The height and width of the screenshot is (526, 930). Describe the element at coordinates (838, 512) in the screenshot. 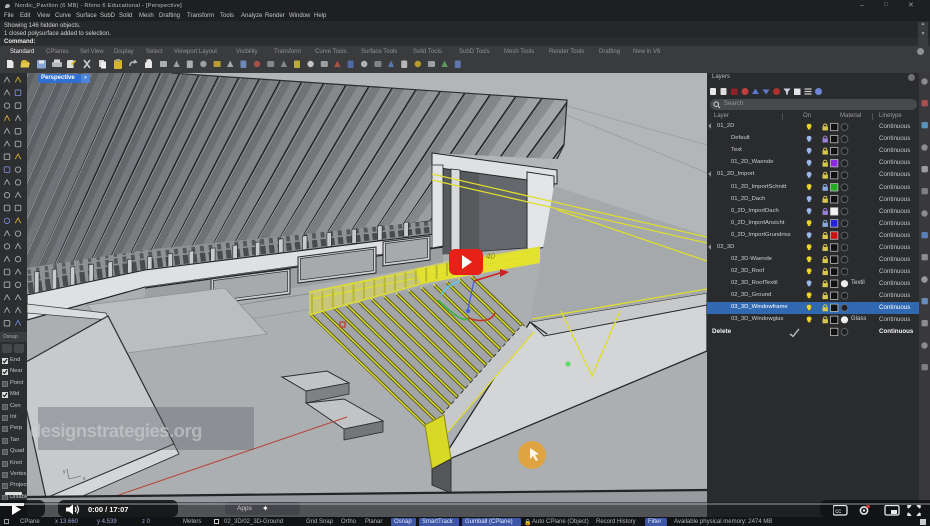

I see `svg-text: cc` at that location.